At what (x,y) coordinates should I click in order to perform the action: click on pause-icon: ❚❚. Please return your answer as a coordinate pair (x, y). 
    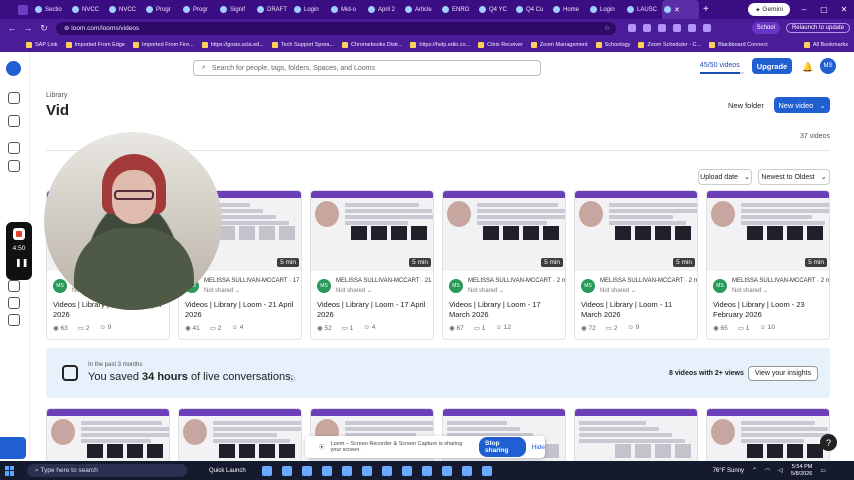
    Looking at the image, I should click on (21, 262).